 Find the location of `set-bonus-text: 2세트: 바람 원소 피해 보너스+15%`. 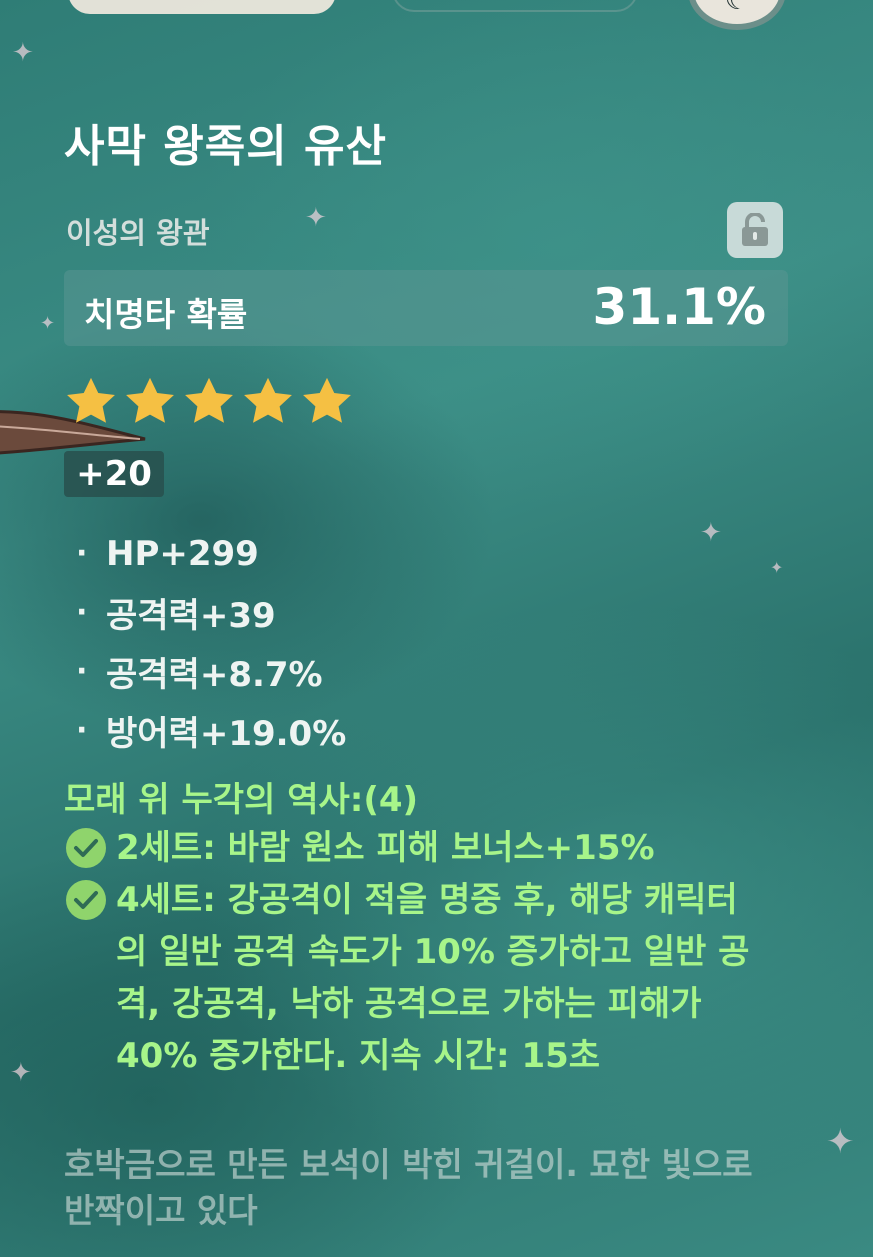

set-bonus-text: 2세트: 바람 원소 피해 보너스+15% is located at coordinates (385, 848).